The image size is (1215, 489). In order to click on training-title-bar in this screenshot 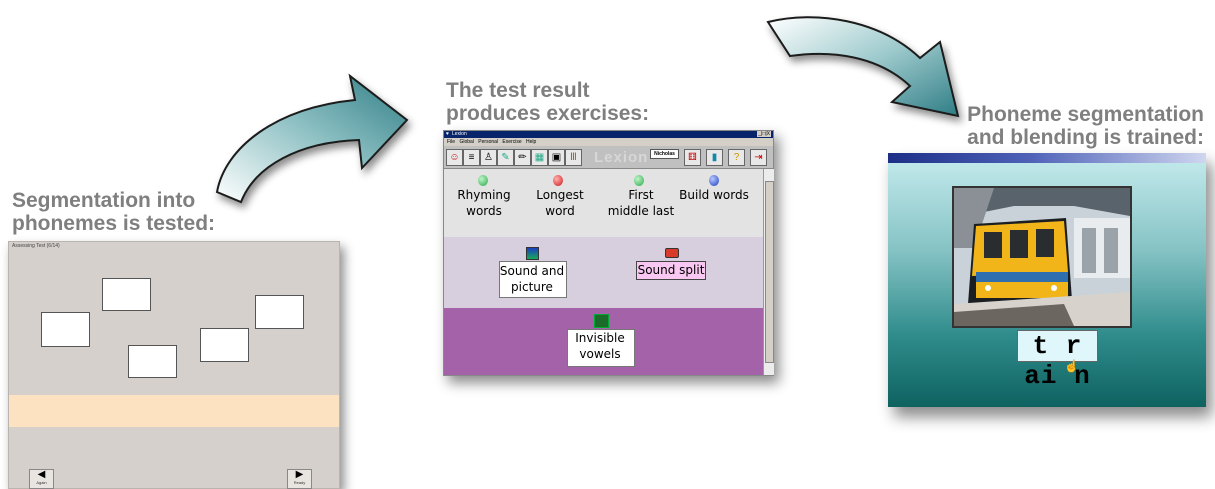, I will do `click(1047, 158)`.